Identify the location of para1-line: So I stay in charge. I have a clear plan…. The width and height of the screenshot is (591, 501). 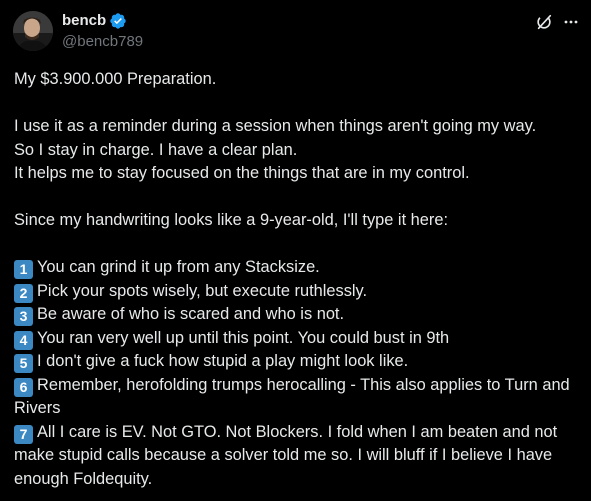
(156, 149).